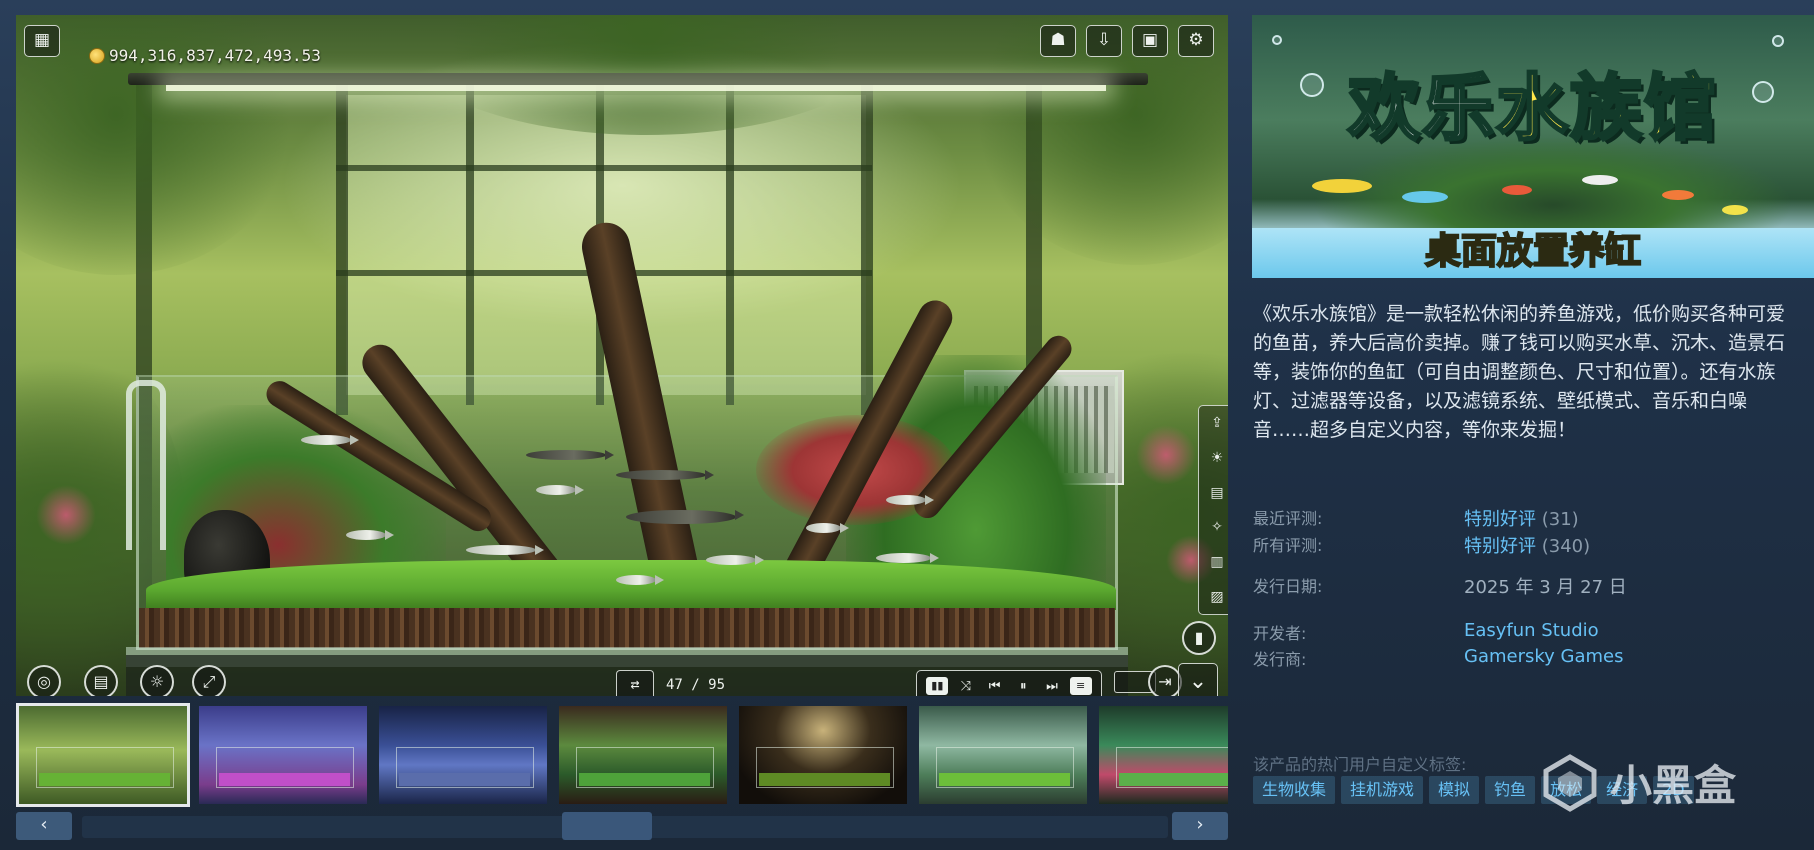  Describe the element at coordinates (1544, 656) in the screenshot. I see `publisher-link: Gamersky Games` at that location.